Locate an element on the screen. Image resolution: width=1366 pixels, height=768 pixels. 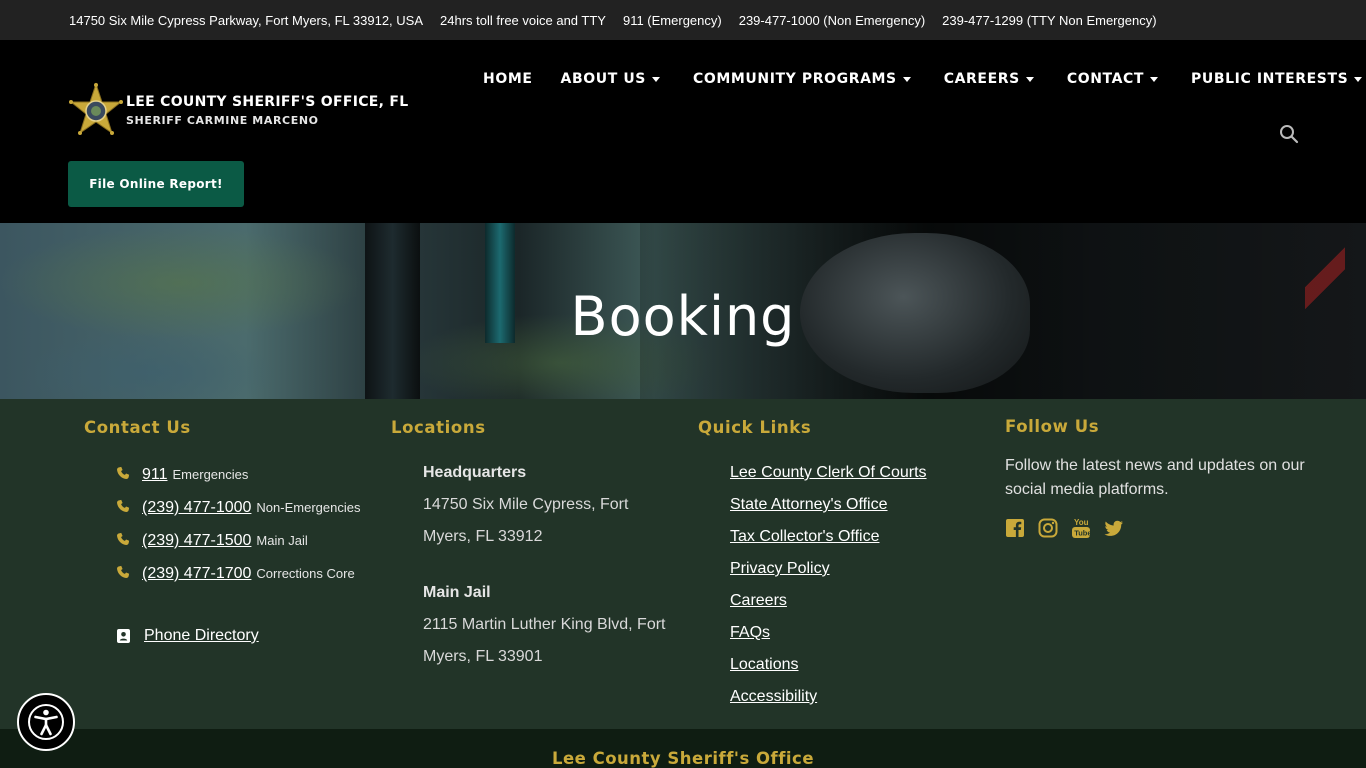
nav-contact: CONTACT is located at coordinates (1112, 79).